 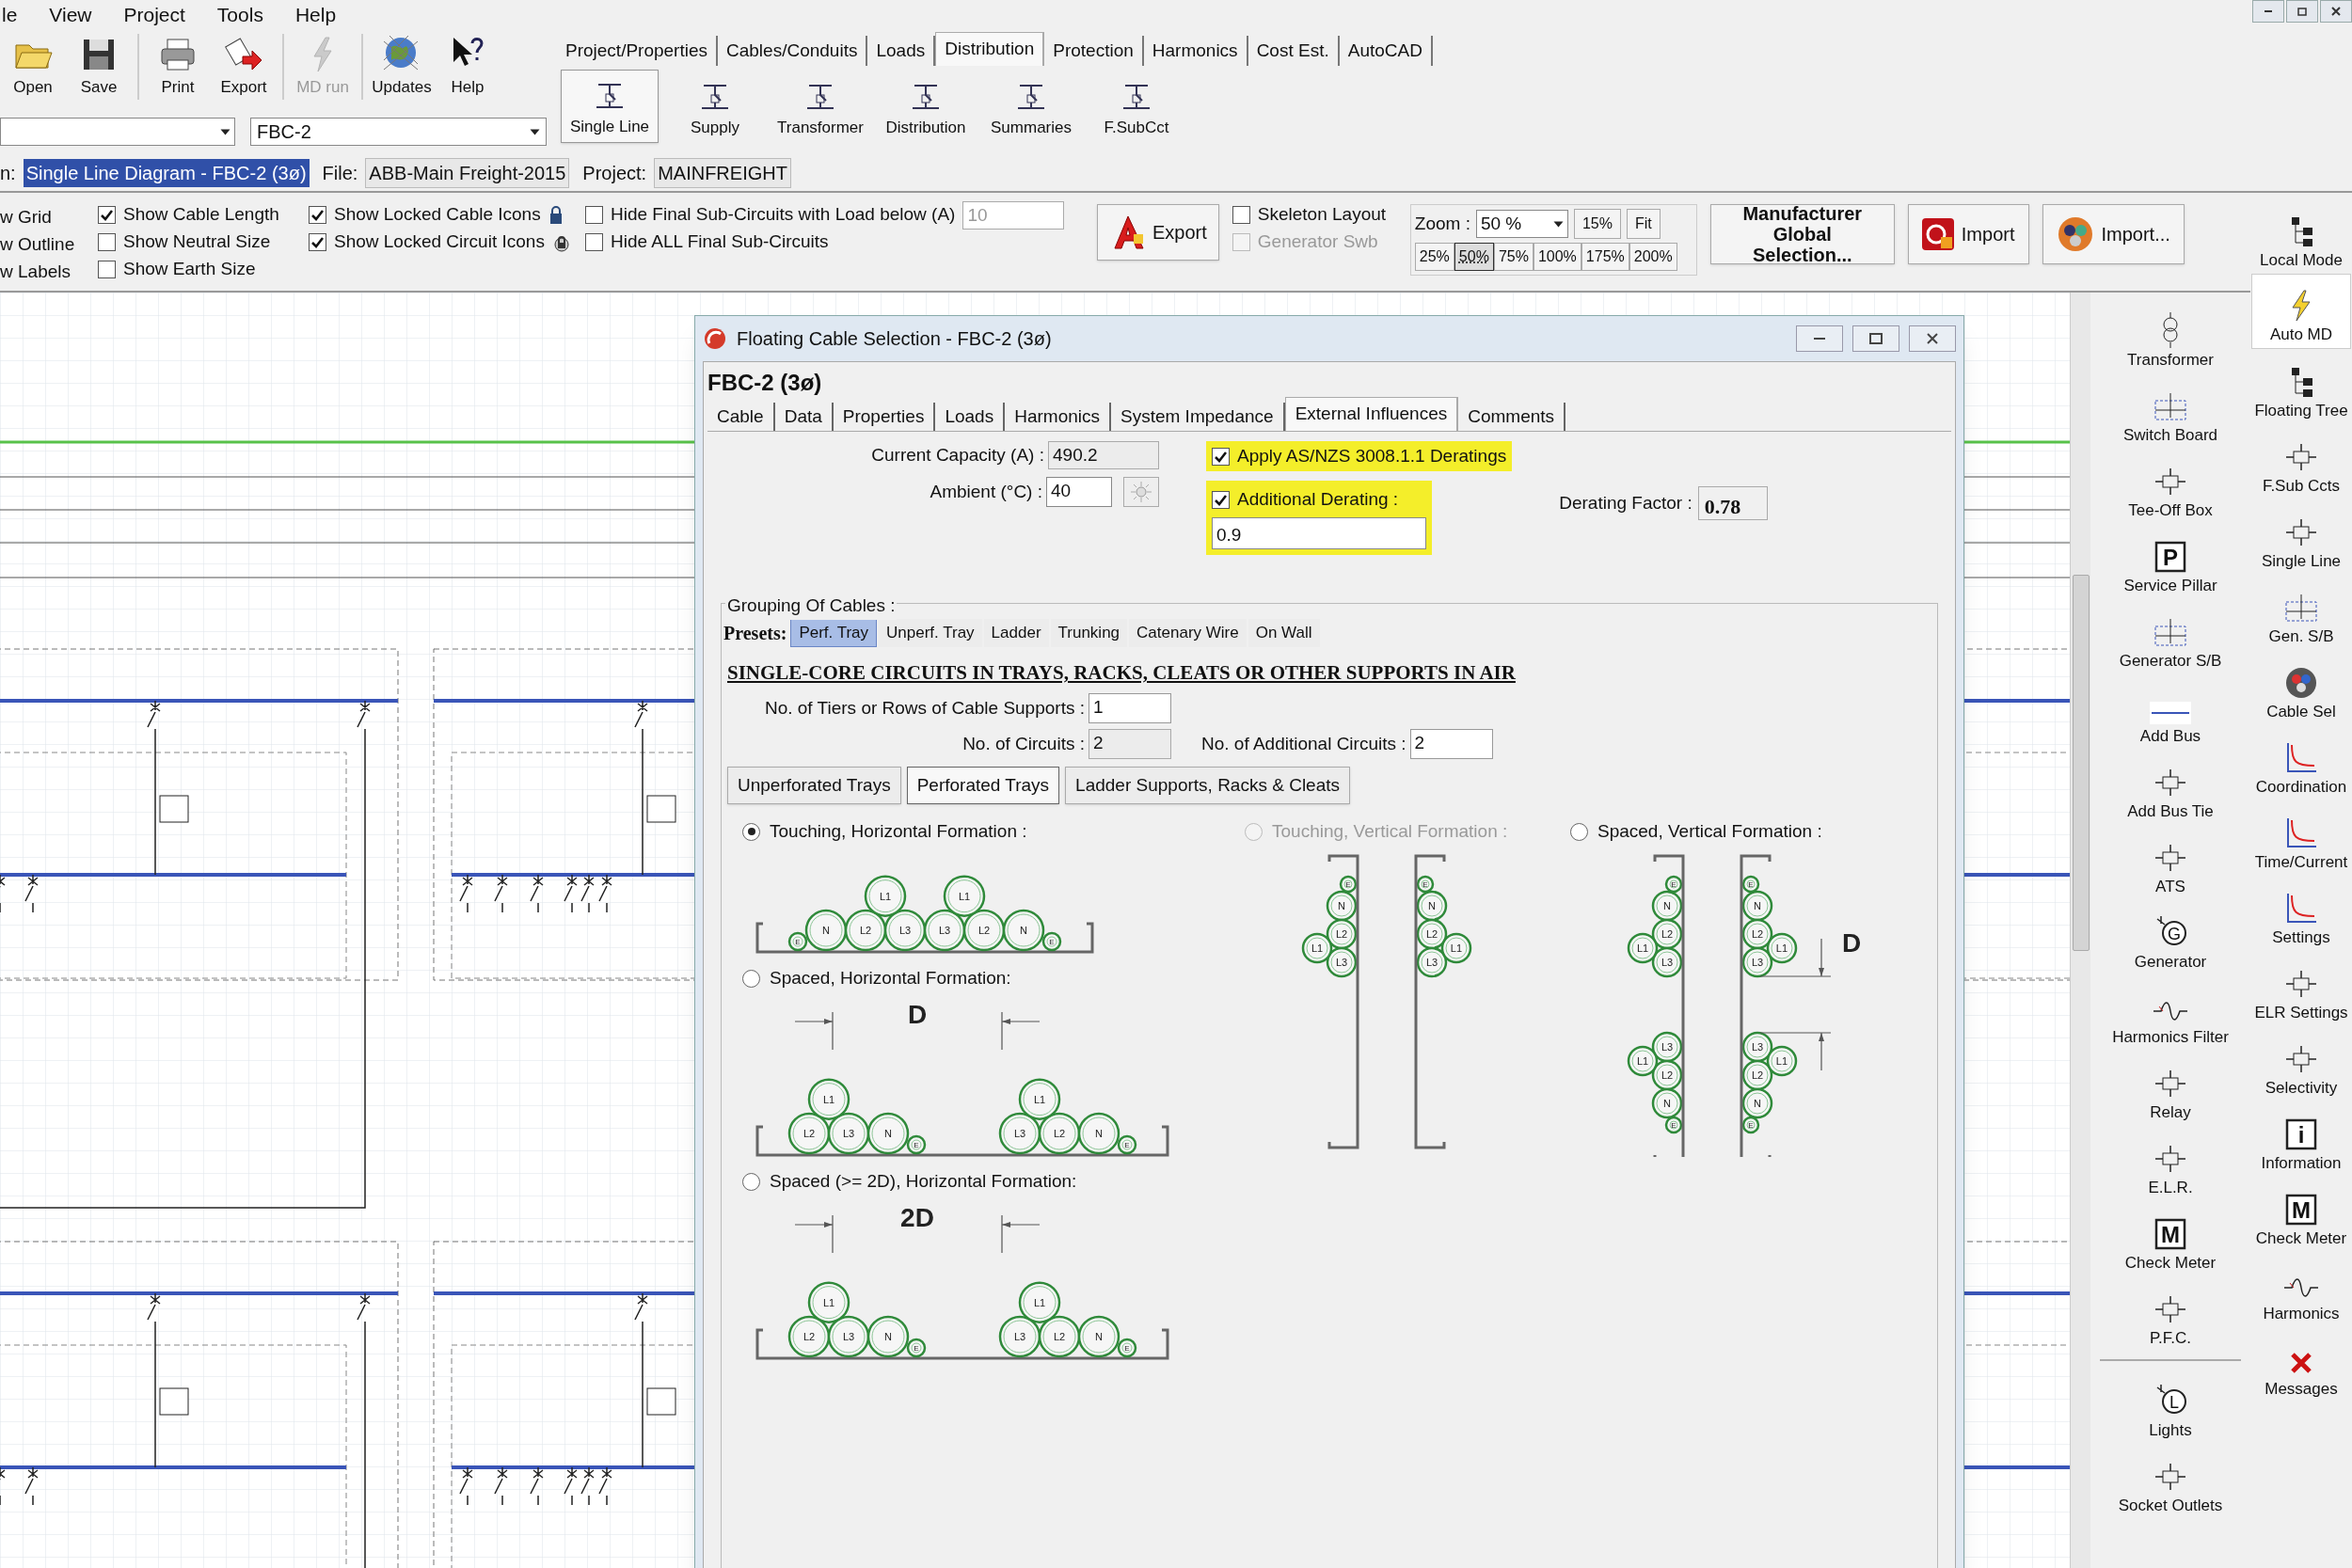 What do you see at coordinates (42, 242) in the screenshot?
I see `checkbox-label: w Outline` at bounding box center [42, 242].